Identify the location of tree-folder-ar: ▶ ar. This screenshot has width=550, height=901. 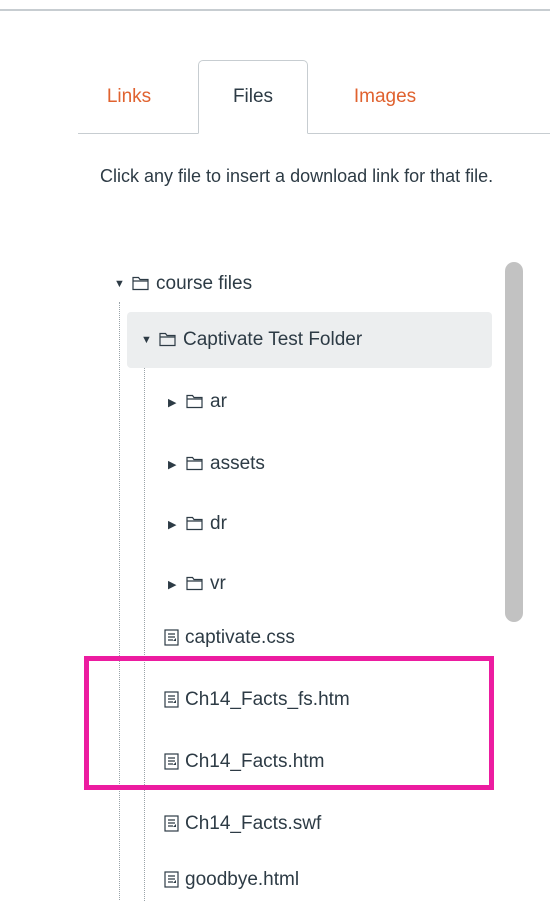
(197, 402).